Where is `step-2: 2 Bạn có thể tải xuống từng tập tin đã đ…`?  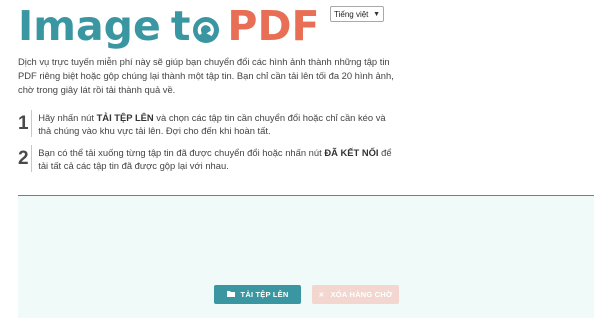 step-2: 2 Bạn có thể tải xuống từng tập tin đã đ… is located at coordinates (208, 158).